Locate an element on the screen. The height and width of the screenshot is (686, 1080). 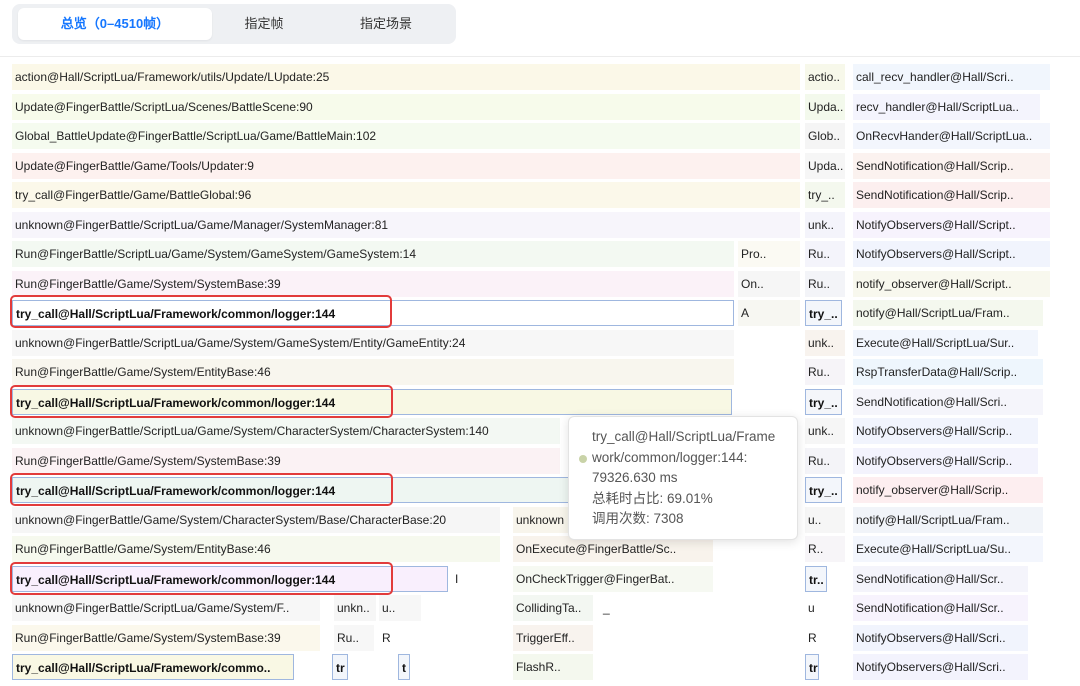
flame-frame: FlashR.. is located at coordinates (553, 667).